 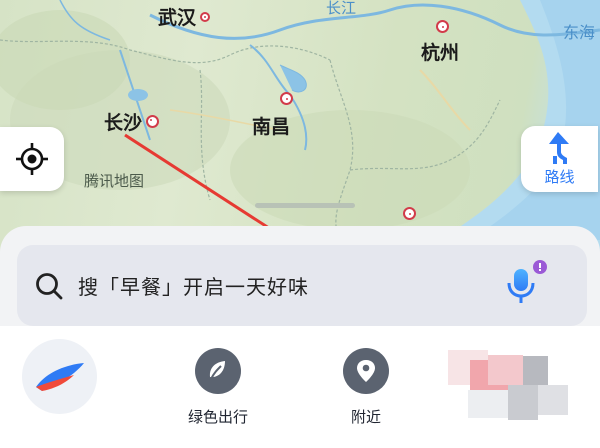 I want to click on leaf-icon, so click(x=218, y=371).